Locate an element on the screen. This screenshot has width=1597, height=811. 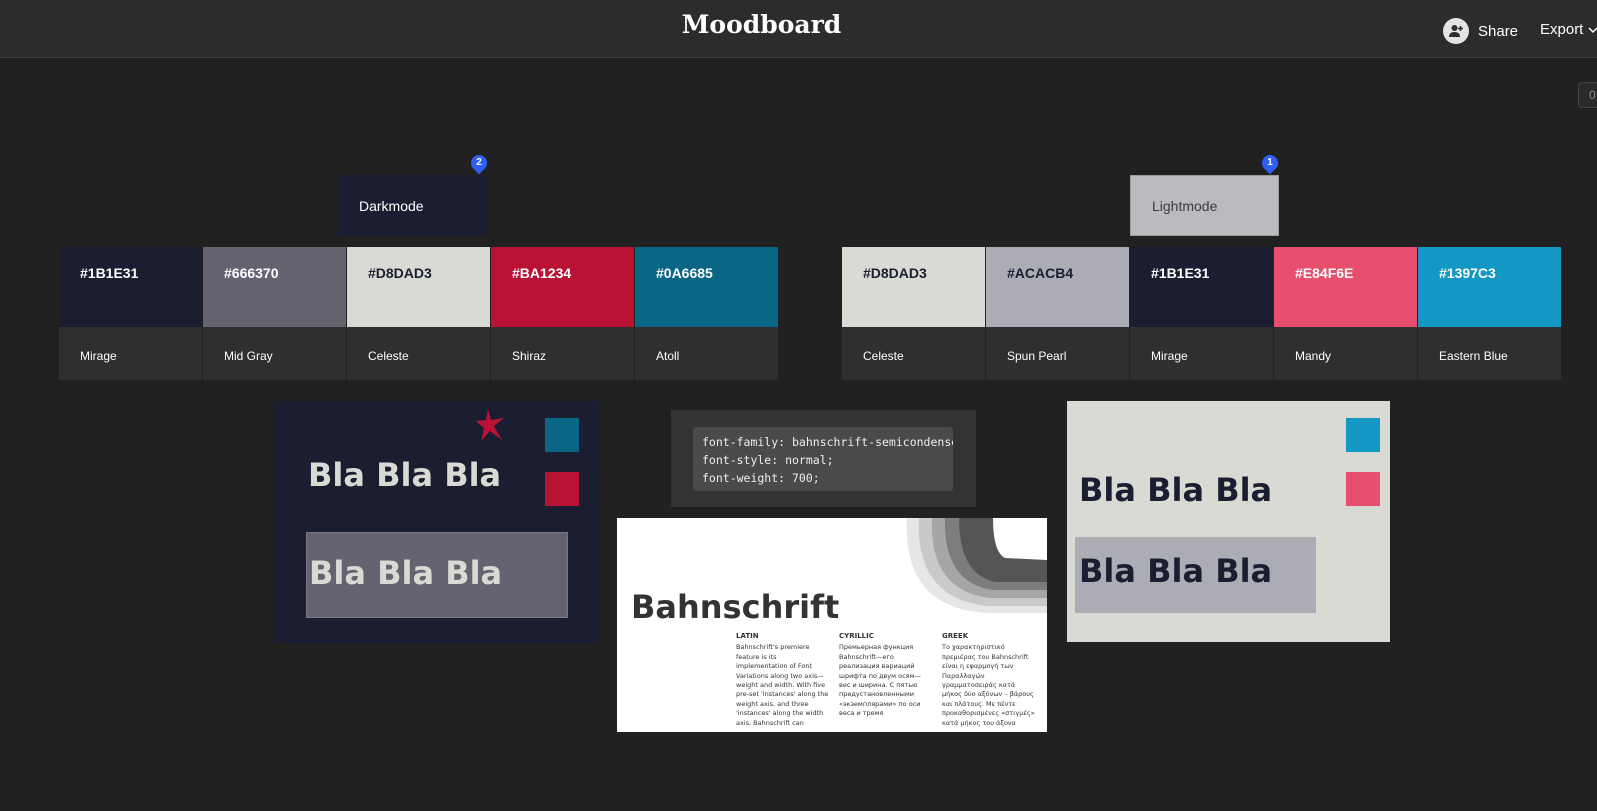
zoom-indicator: 0 is located at coordinates (1587, 95).